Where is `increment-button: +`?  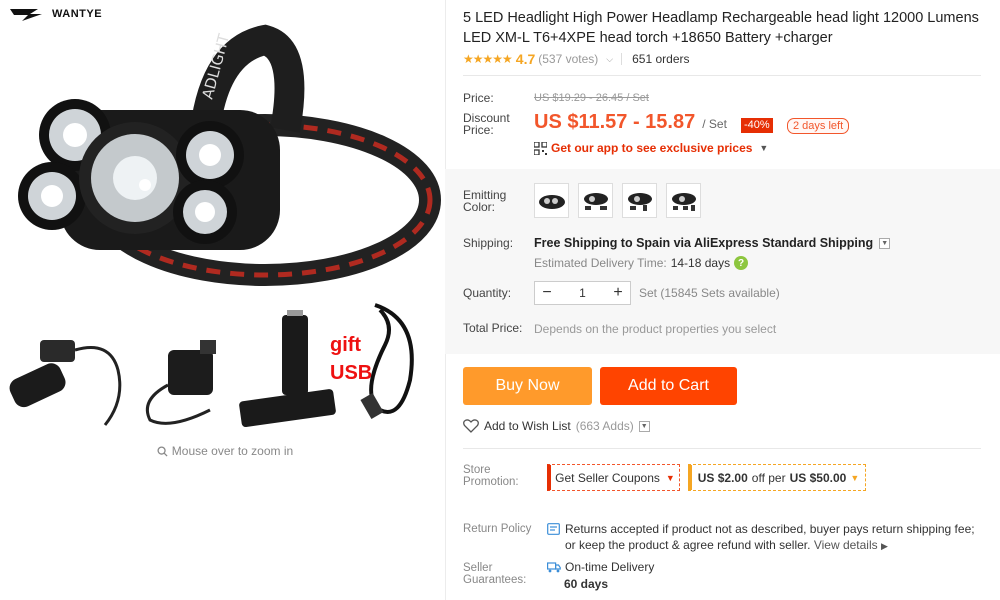 increment-button: + is located at coordinates (618, 293).